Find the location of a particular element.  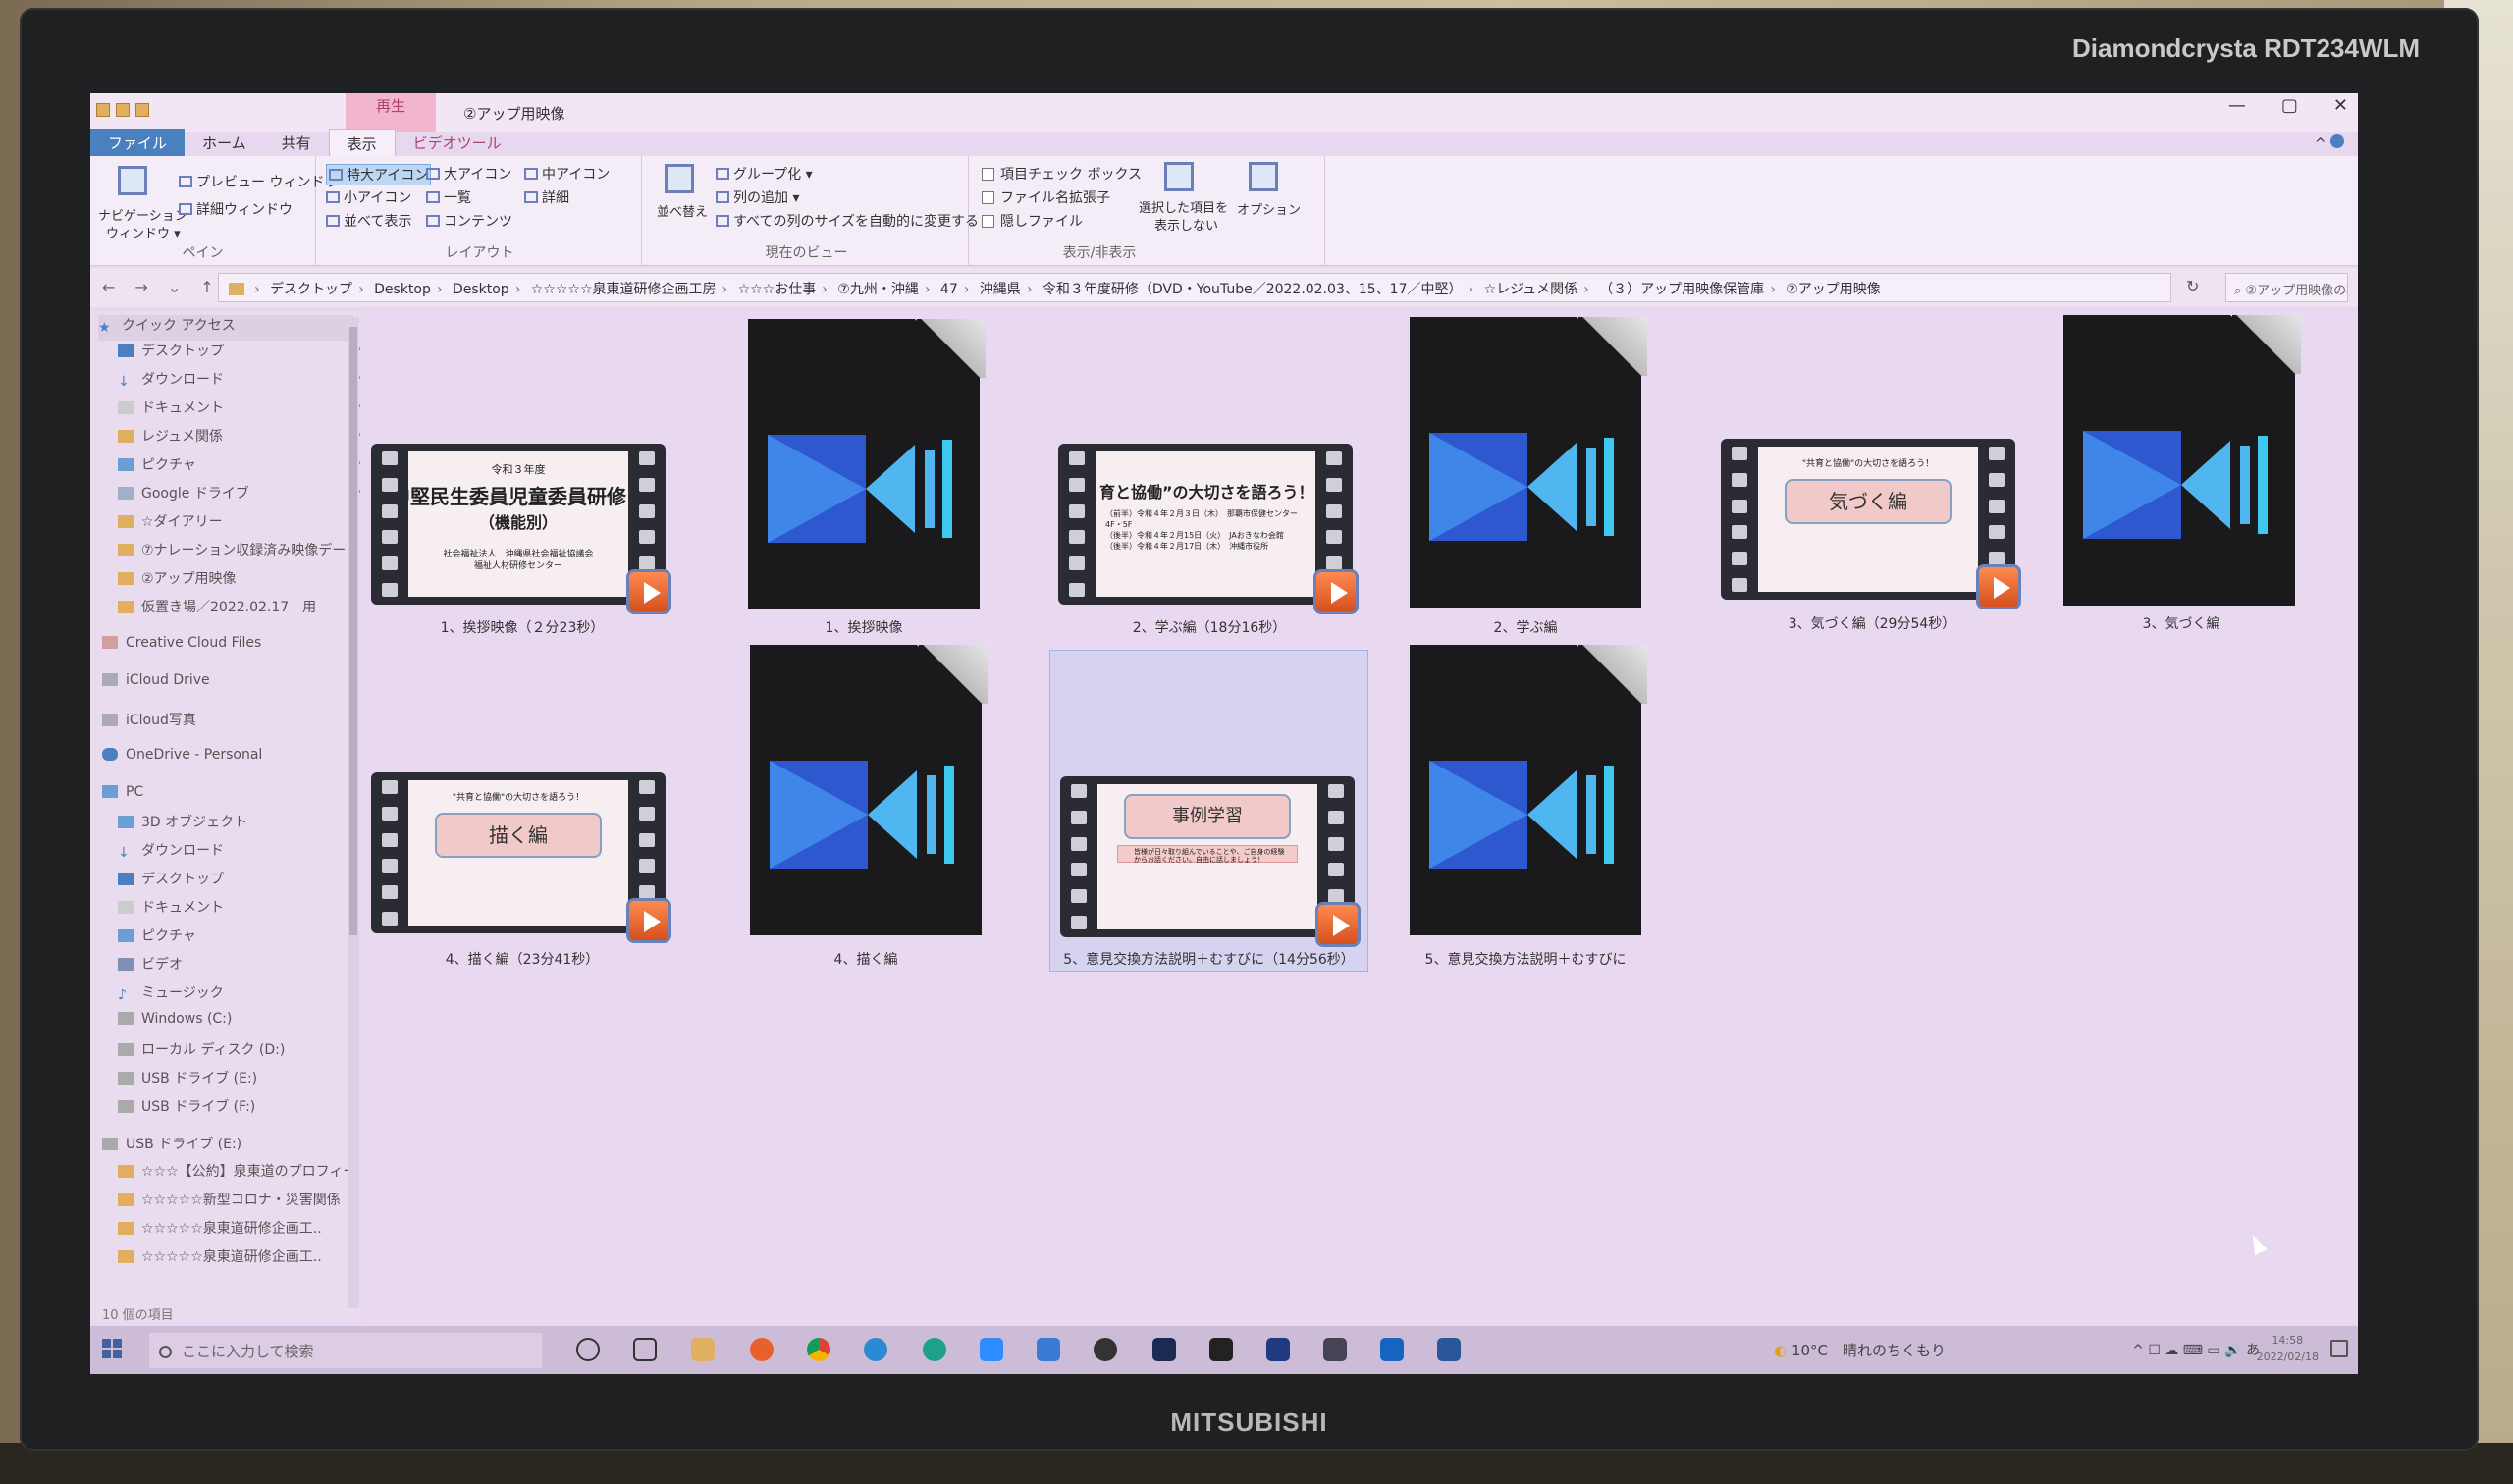

app-square-icon is located at coordinates (1221, 1349).